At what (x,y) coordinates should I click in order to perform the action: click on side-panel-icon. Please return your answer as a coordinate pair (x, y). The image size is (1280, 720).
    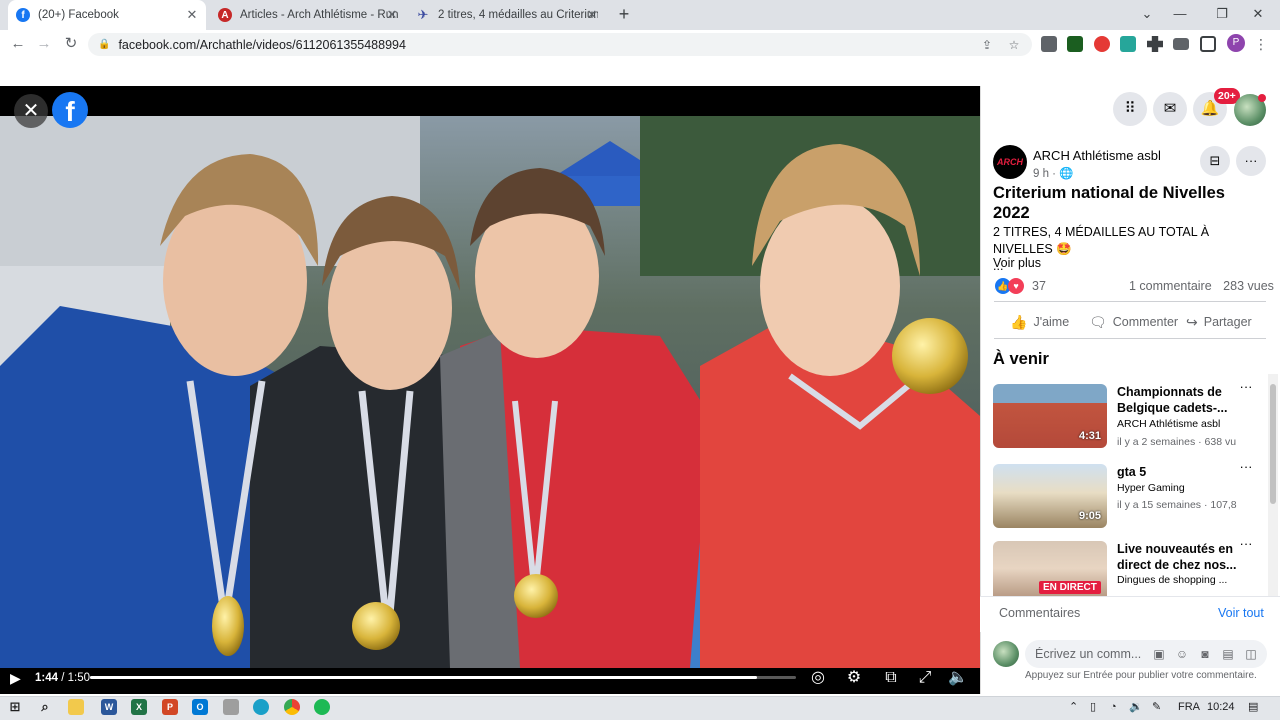
    Looking at the image, I should click on (1208, 44).